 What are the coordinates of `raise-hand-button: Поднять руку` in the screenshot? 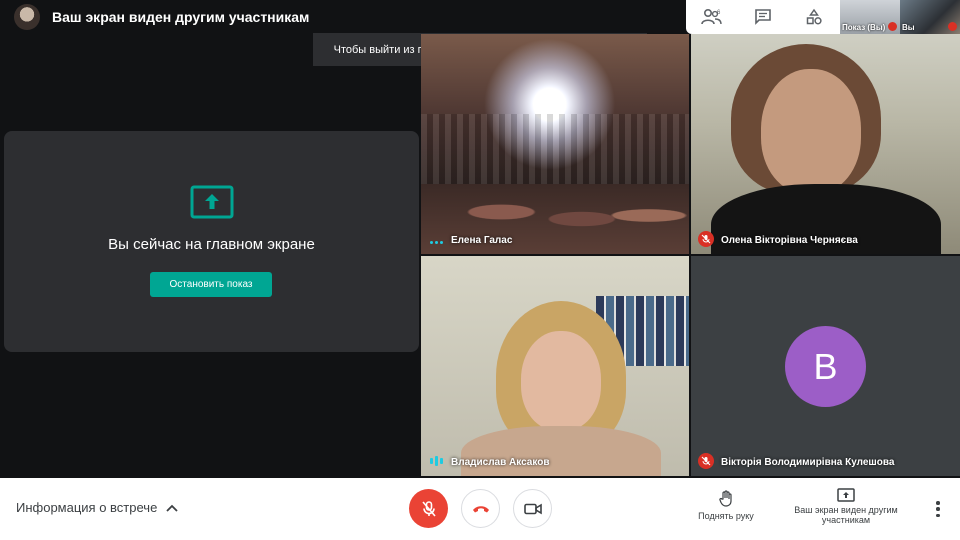 It's located at (726, 505).